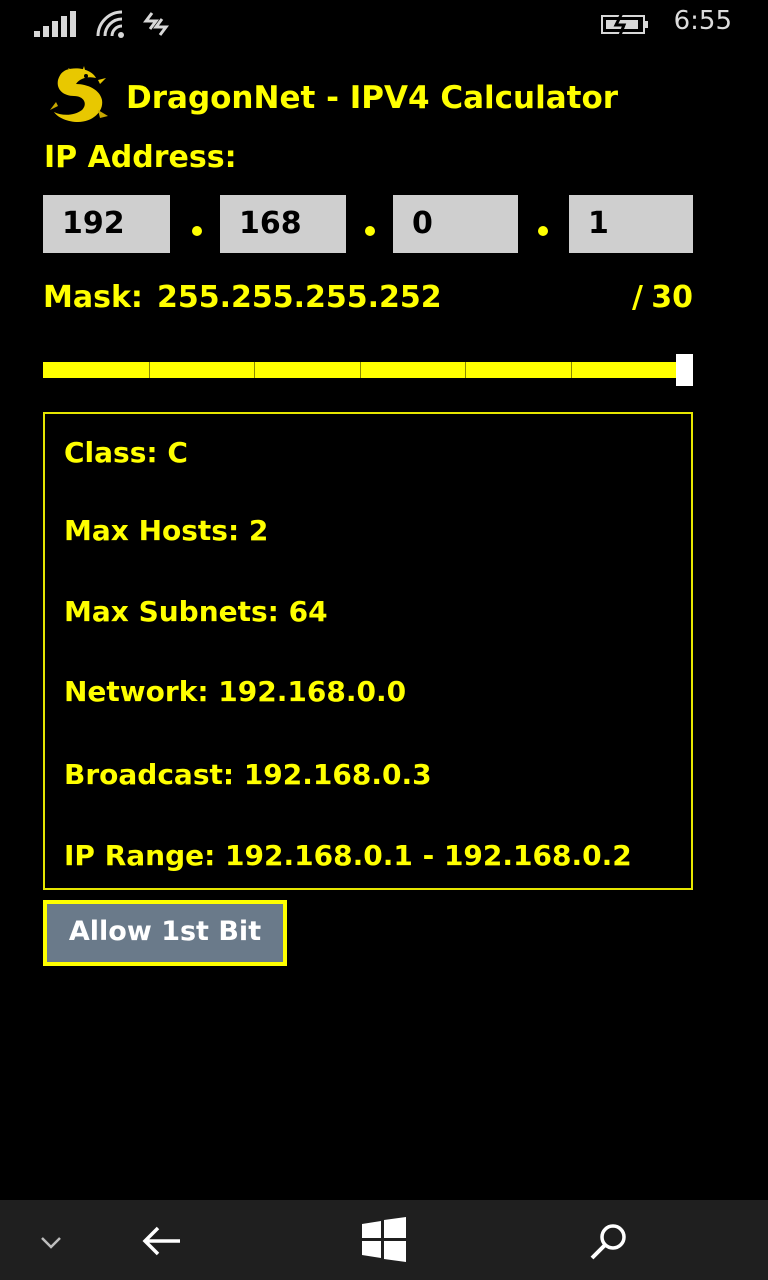  What do you see at coordinates (196, 611) in the screenshot?
I see `max-subnets-result: Max Subnets: 64` at bounding box center [196, 611].